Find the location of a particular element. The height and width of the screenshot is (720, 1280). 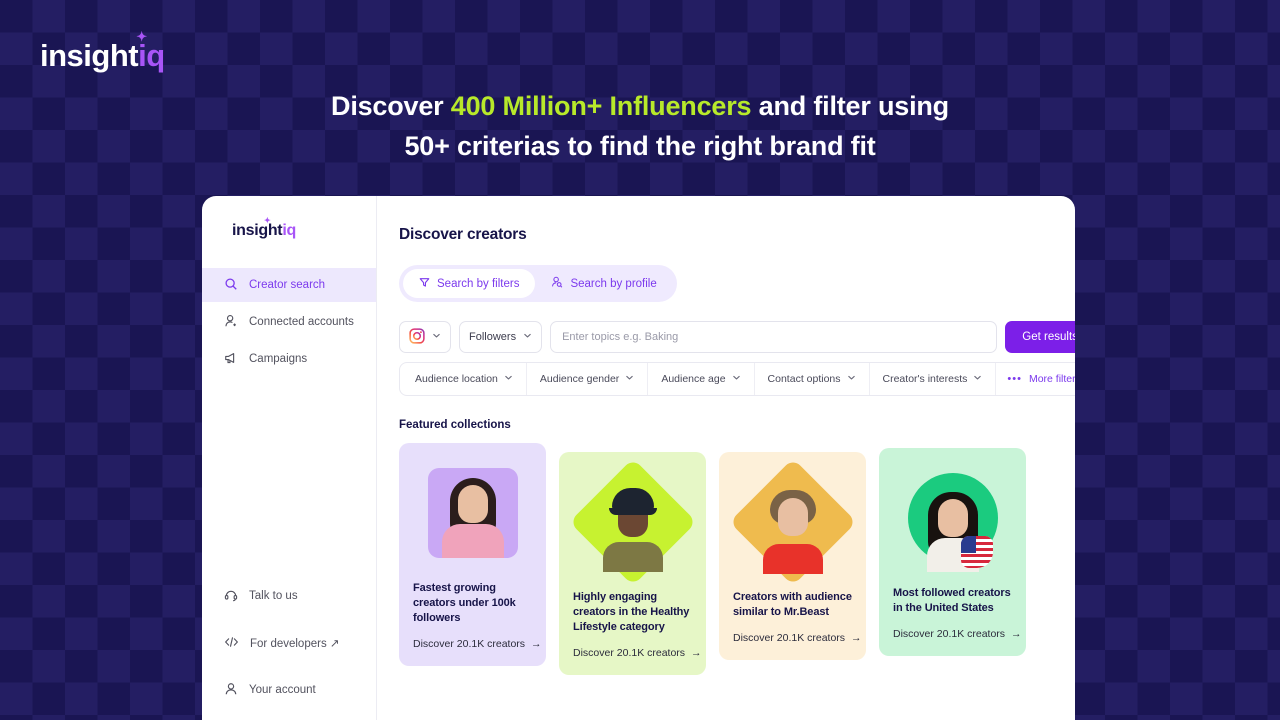

funnel-icon is located at coordinates (424, 284).